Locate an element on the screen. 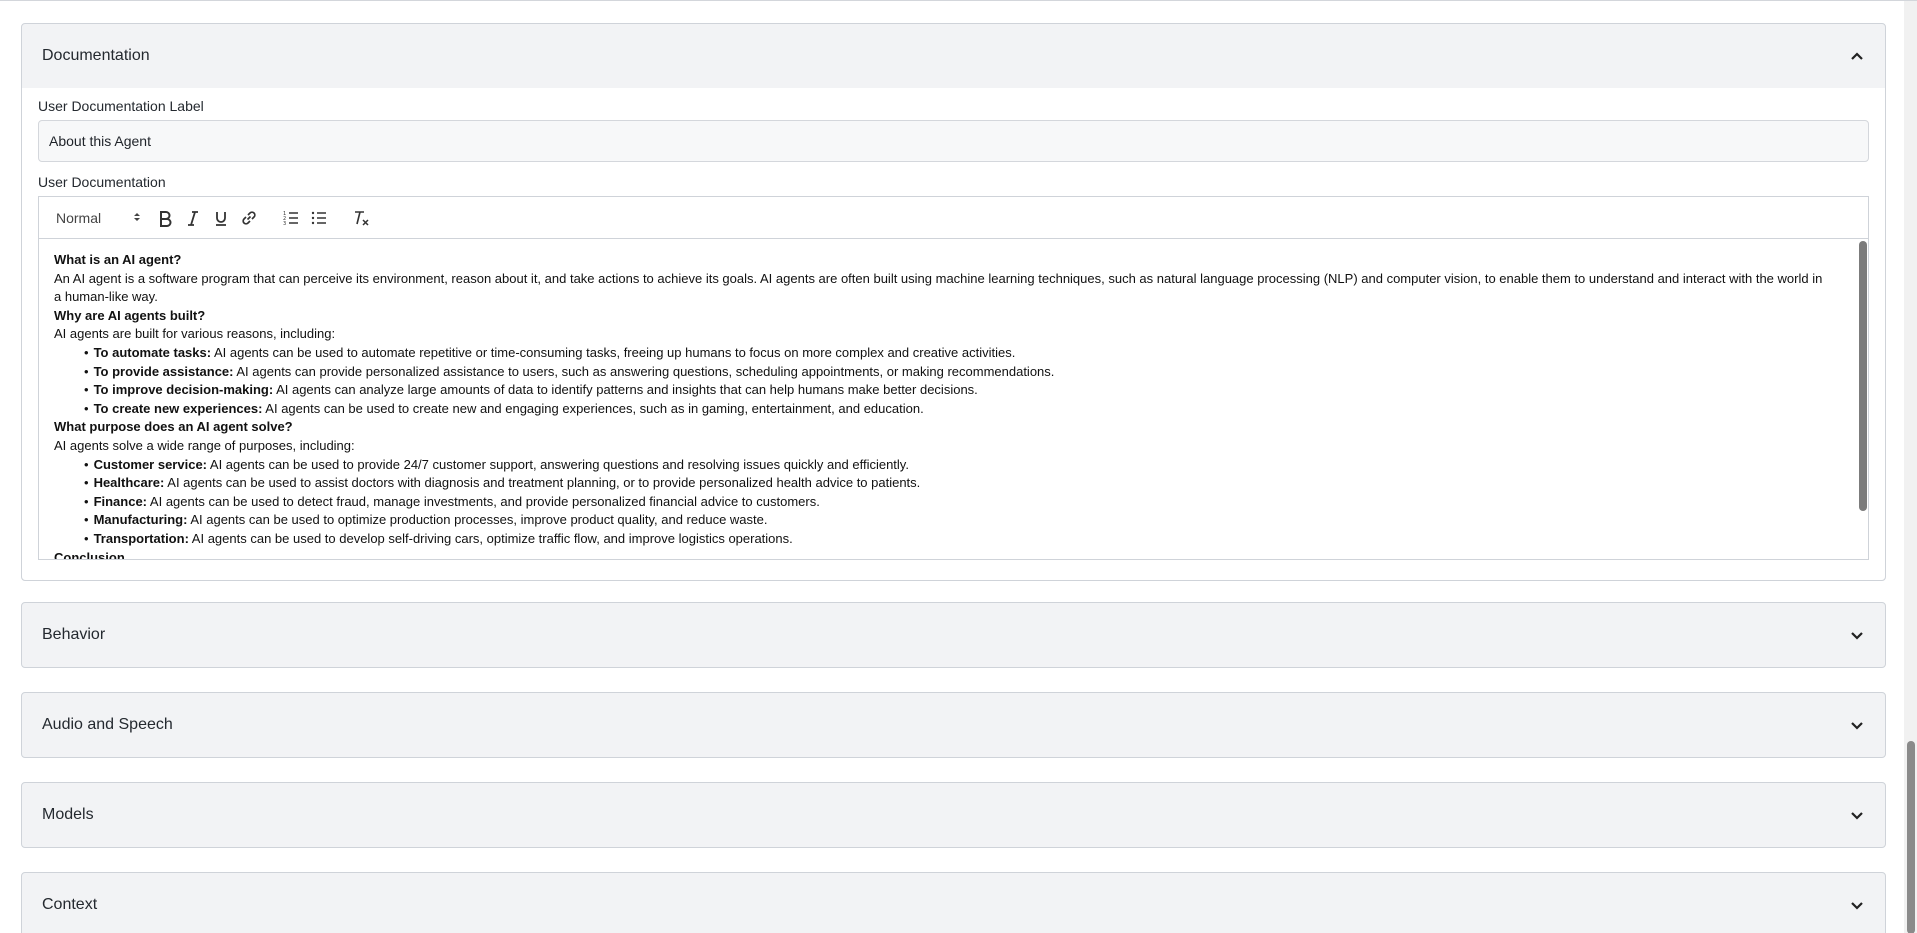 Image resolution: width=1917 pixels, height=933 pixels. documentation-panel-header: Documentation is located at coordinates (953, 56).